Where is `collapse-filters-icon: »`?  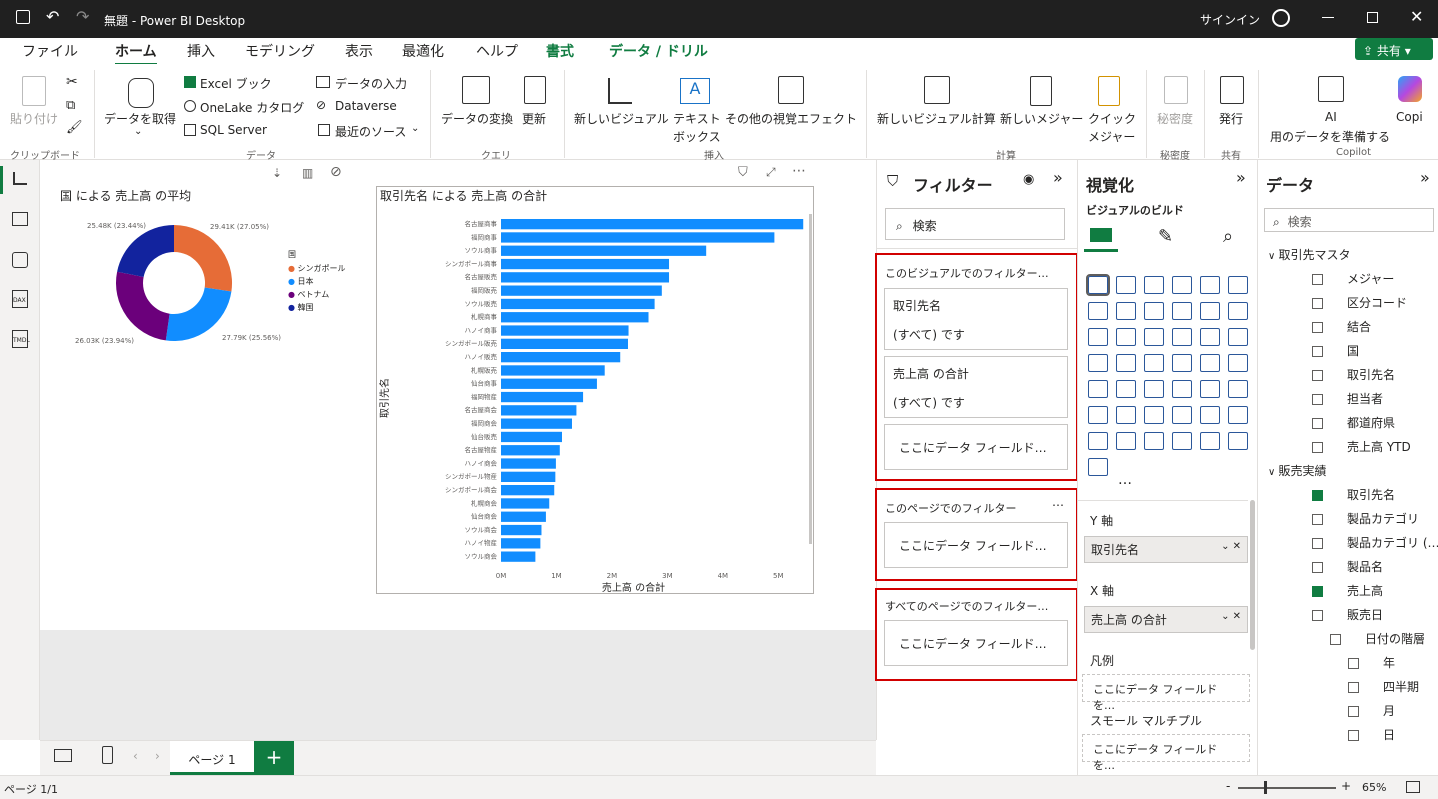
collapse-filters-icon: » is located at coordinates (1058, 177).